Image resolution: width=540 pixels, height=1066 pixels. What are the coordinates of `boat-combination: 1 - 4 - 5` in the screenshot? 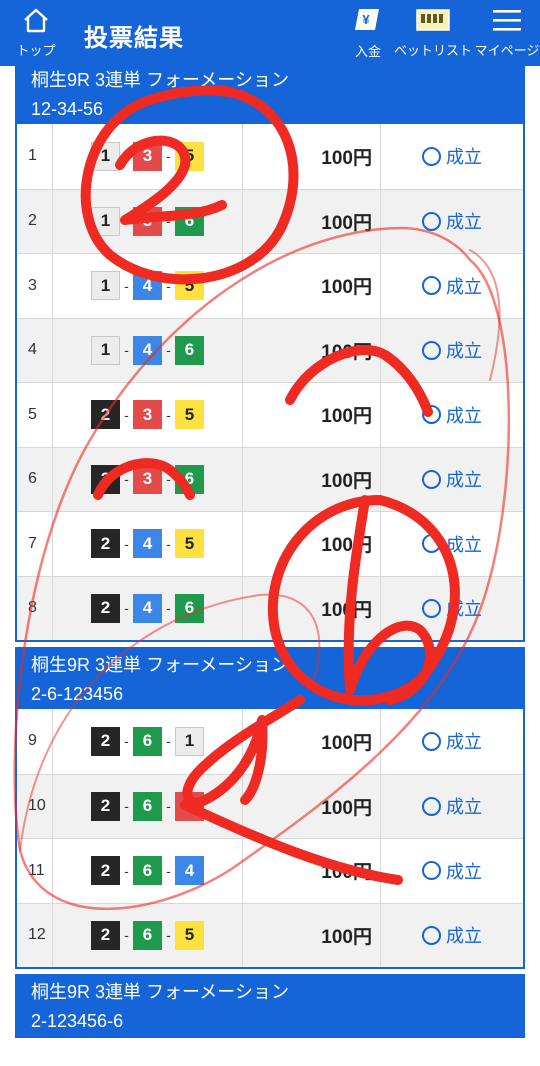 It's located at (148, 286).